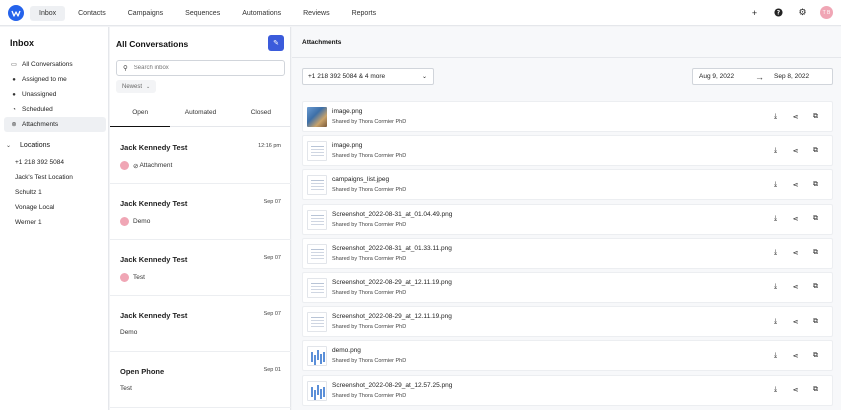  I want to click on plus-icon: +, so click(754, 12).